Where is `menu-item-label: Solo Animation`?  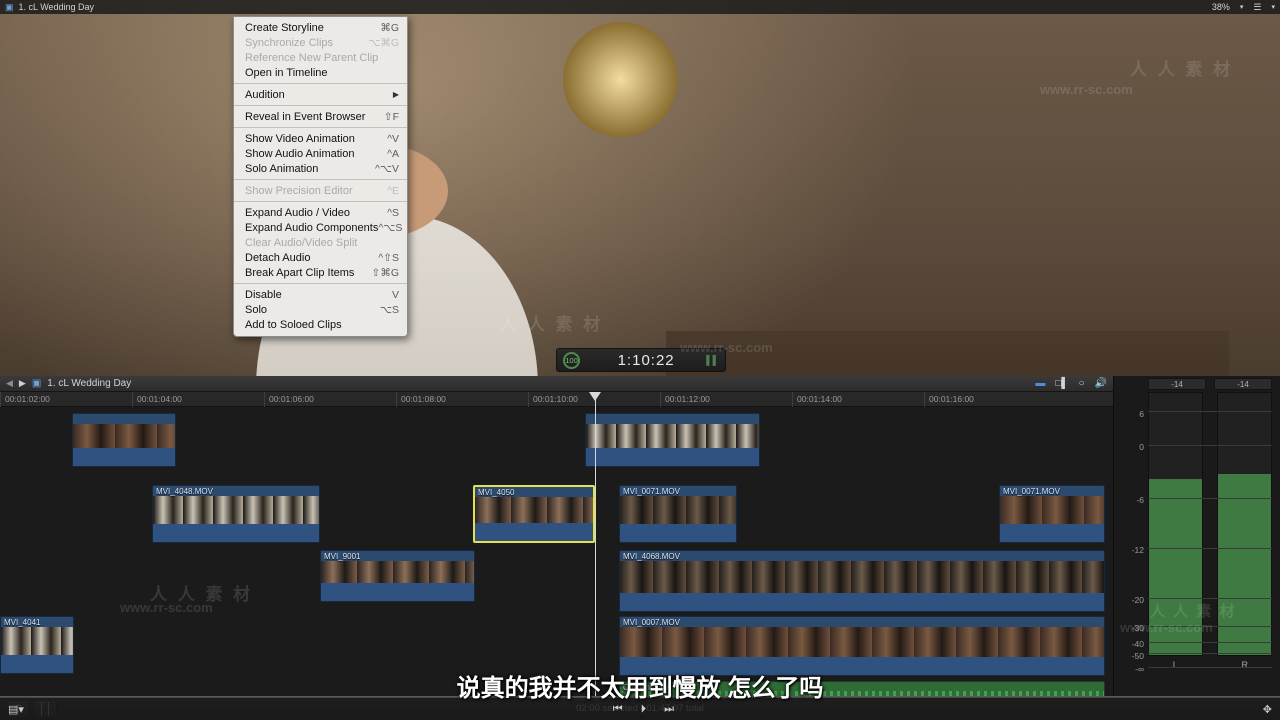
menu-item-label: Solo Animation is located at coordinates (282, 168).